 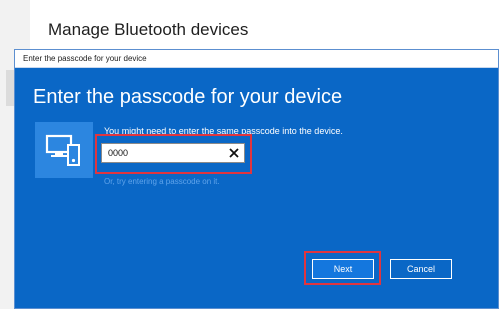 What do you see at coordinates (148, 29) in the screenshot?
I see `settings-page-title: Manage Bluetooth devices` at bounding box center [148, 29].